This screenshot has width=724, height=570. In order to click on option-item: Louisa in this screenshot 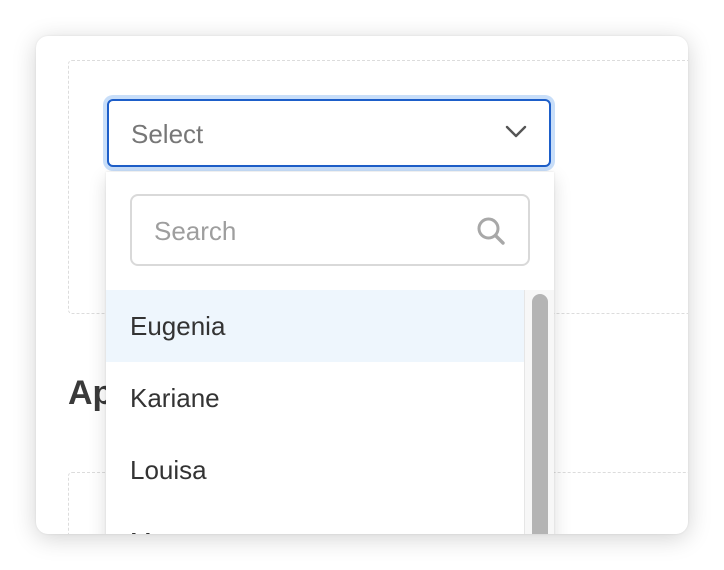, I will do `click(315, 470)`.